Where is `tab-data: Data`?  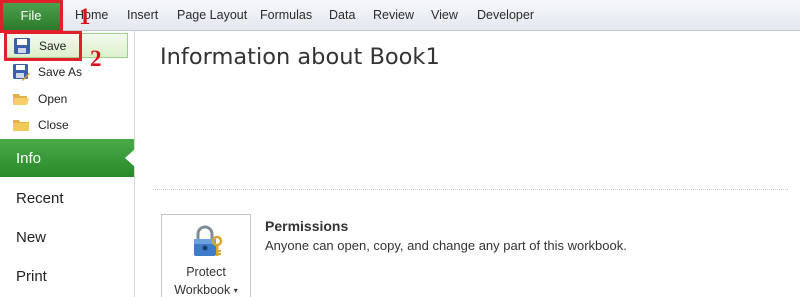
tab-data: Data is located at coordinates (342, 15).